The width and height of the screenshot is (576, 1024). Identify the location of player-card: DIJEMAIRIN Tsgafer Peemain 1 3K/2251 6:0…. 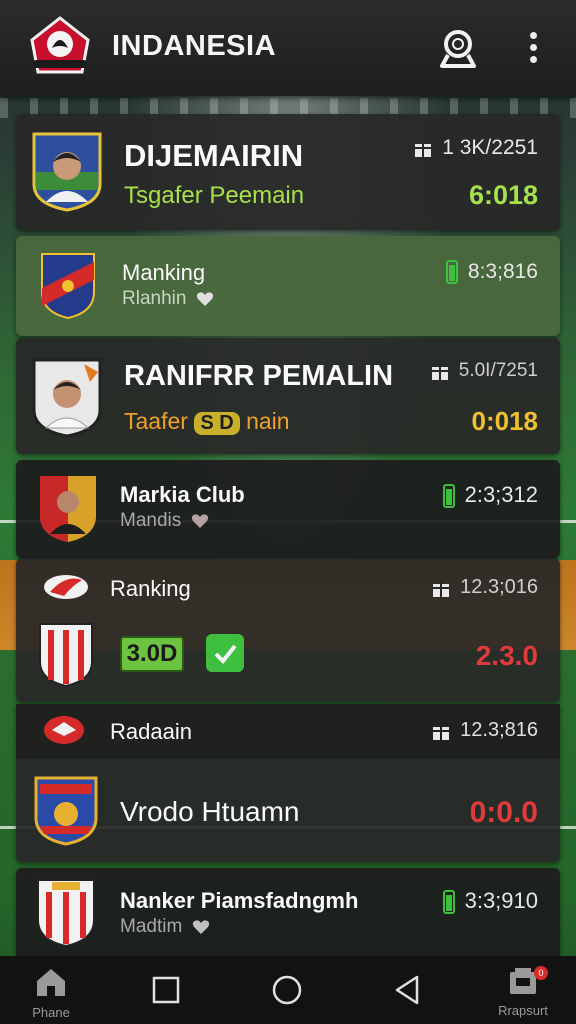
(288, 172).